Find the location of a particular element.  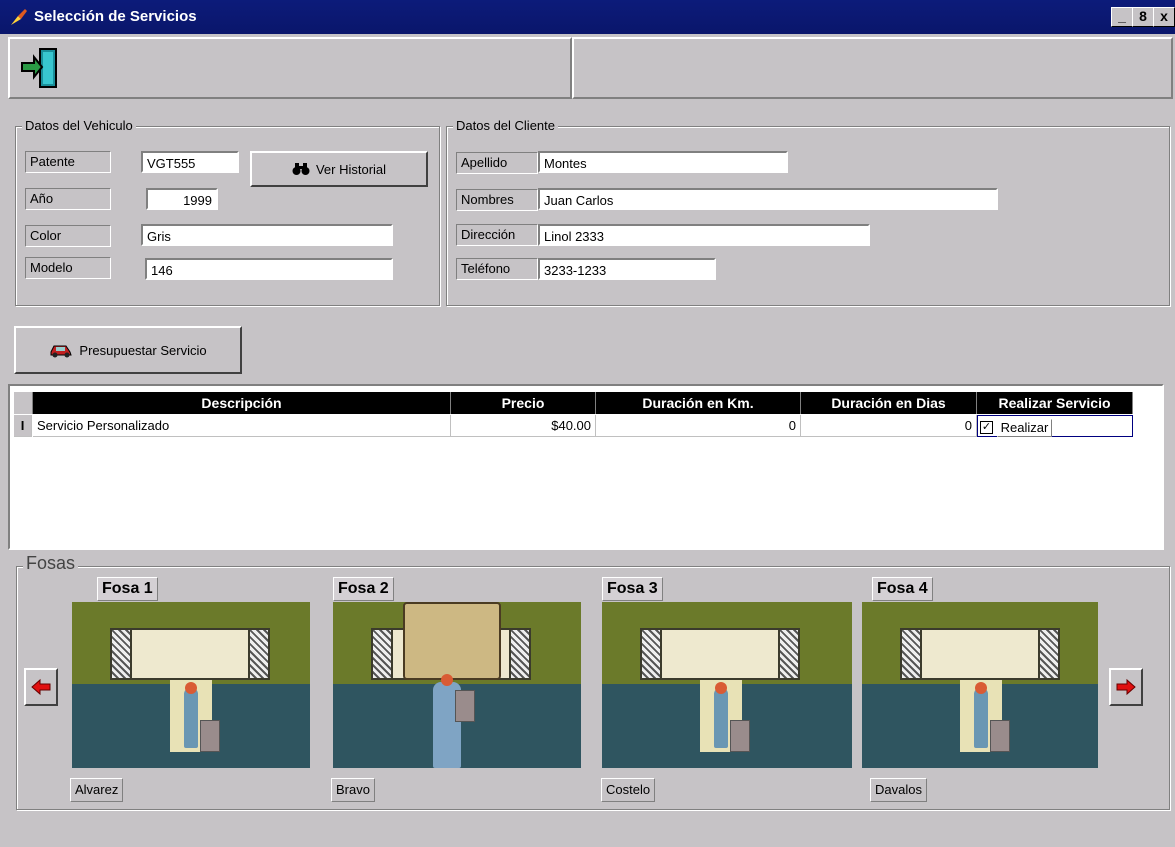

direccion-field: Linol 2333 is located at coordinates (704, 235).